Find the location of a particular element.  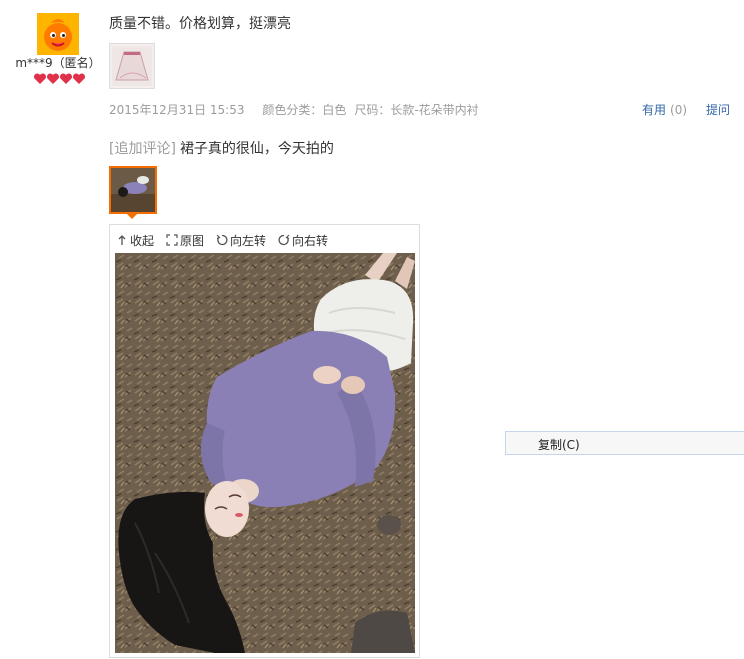

context-menu: 复制(C) is located at coordinates (624, 443).